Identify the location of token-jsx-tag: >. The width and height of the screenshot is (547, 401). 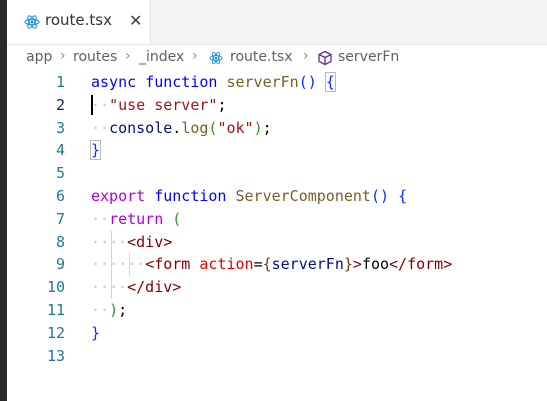
(357, 264).